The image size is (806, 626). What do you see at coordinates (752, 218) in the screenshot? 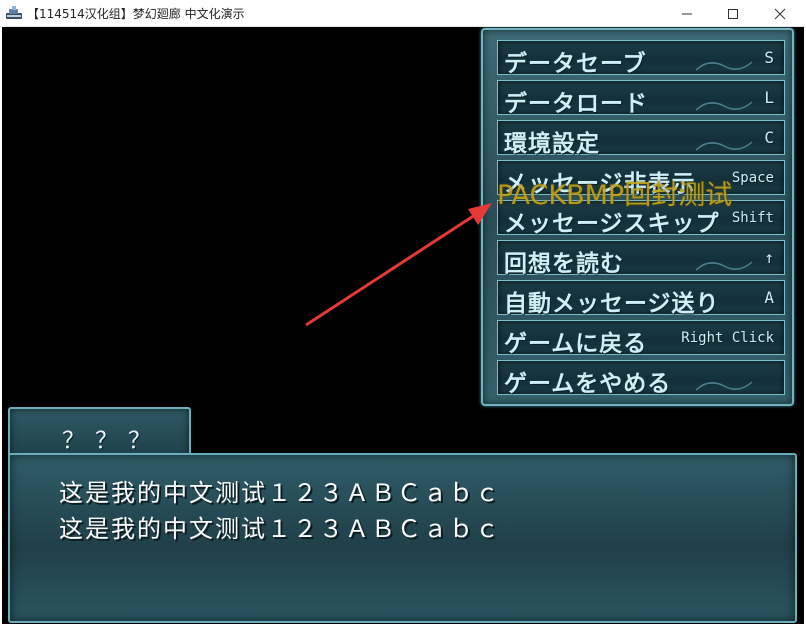
I see `menu-item-shortcut: Shift` at bounding box center [752, 218].